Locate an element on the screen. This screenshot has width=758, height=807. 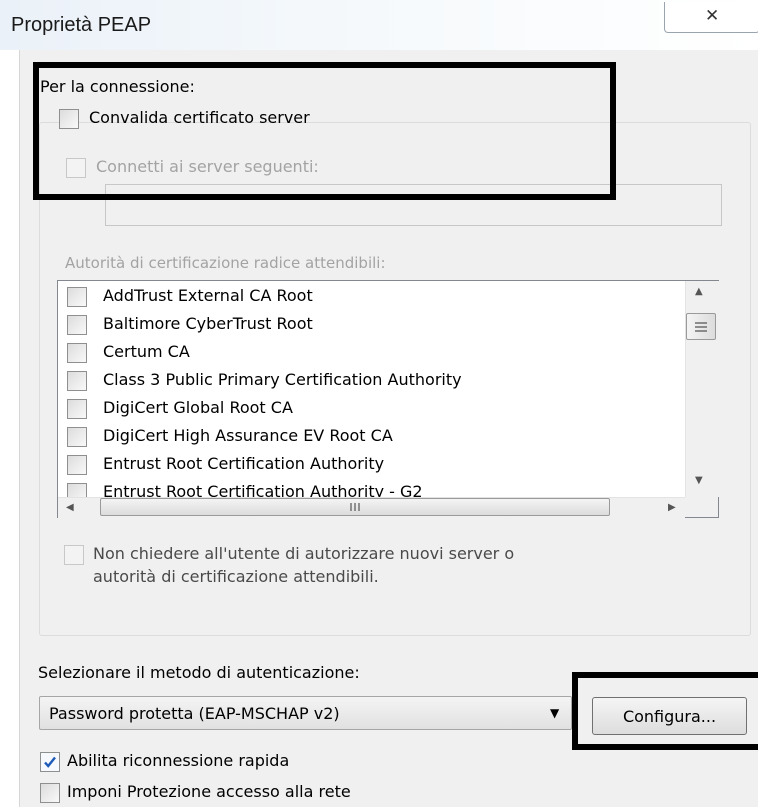
fast-reconnect-checkbox is located at coordinates (50, 762).